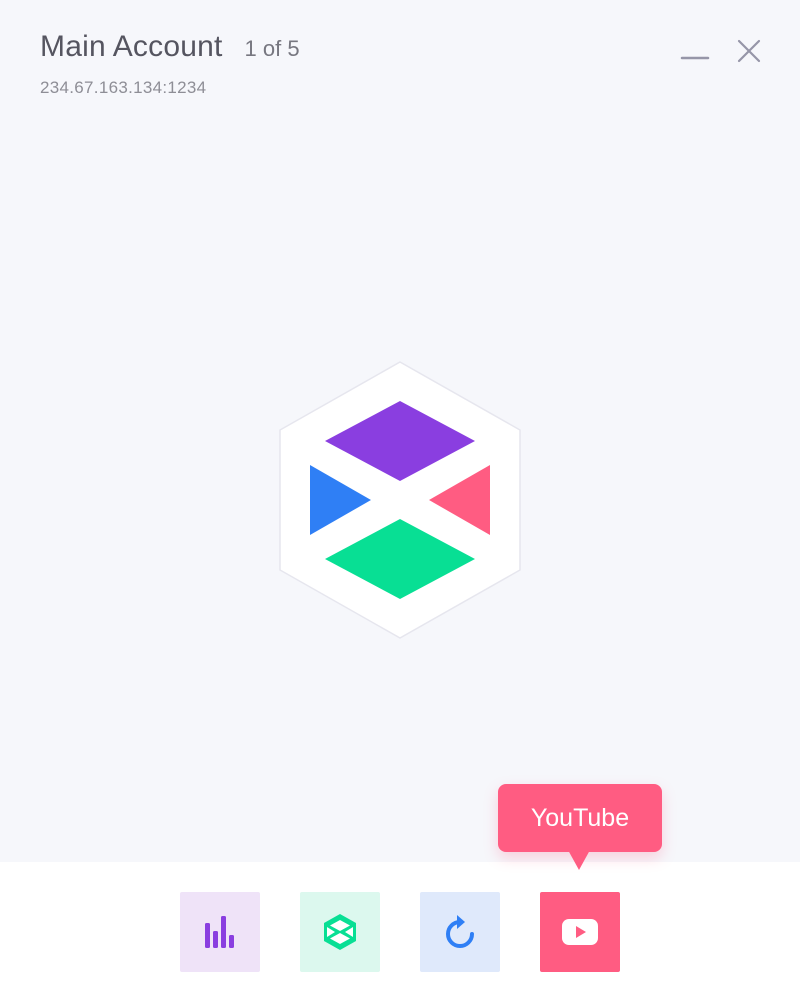 The width and height of the screenshot is (800, 1000). I want to click on app-button, so click(340, 932).